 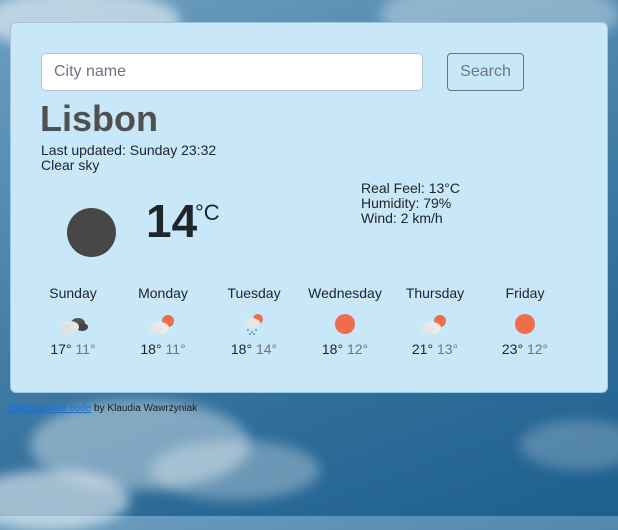 I want to click on forecast-day: Tuesday 18° 14°, so click(x=254, y=321).